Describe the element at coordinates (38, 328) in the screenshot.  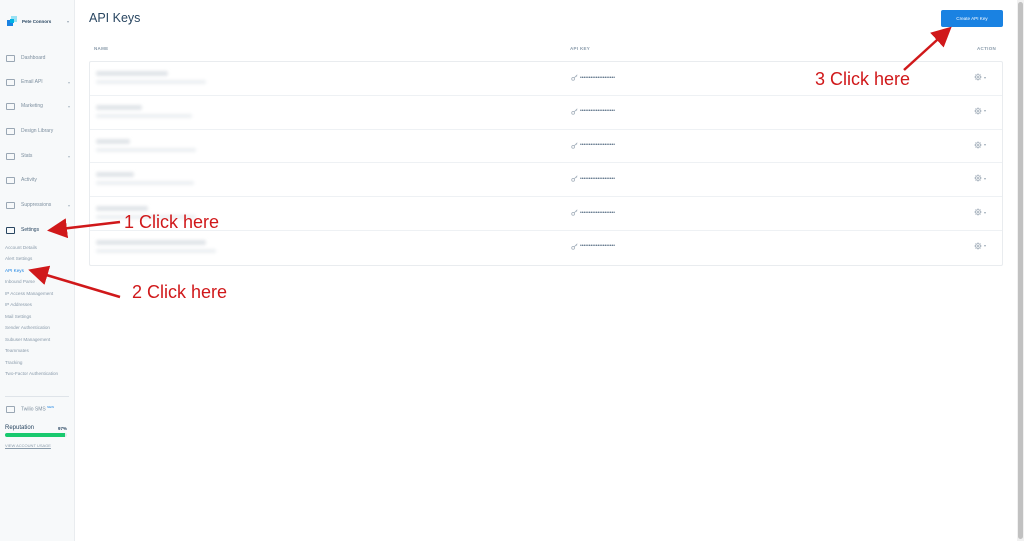
I see `settings-sub-sender-authentication: Sender Authentication` at that location.